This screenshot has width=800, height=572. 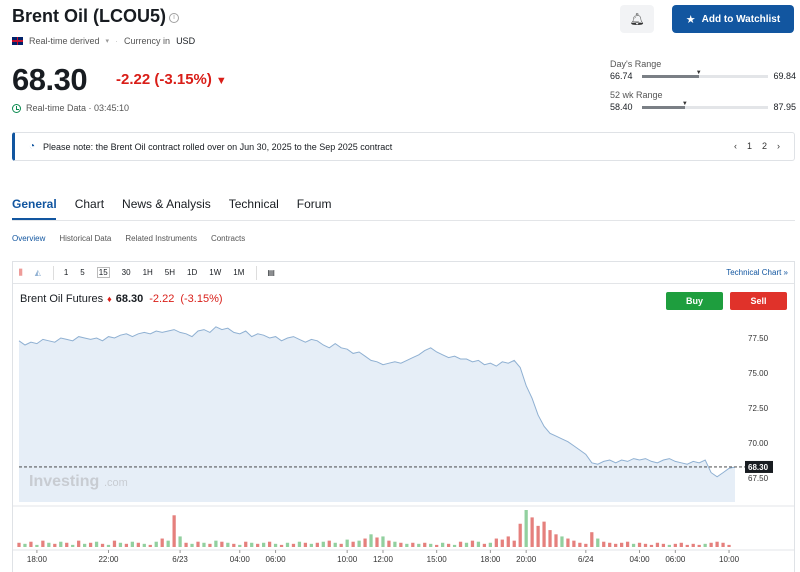 I want to click on realtime-derived-label: Real-time derived, so click(x=64, y=41).